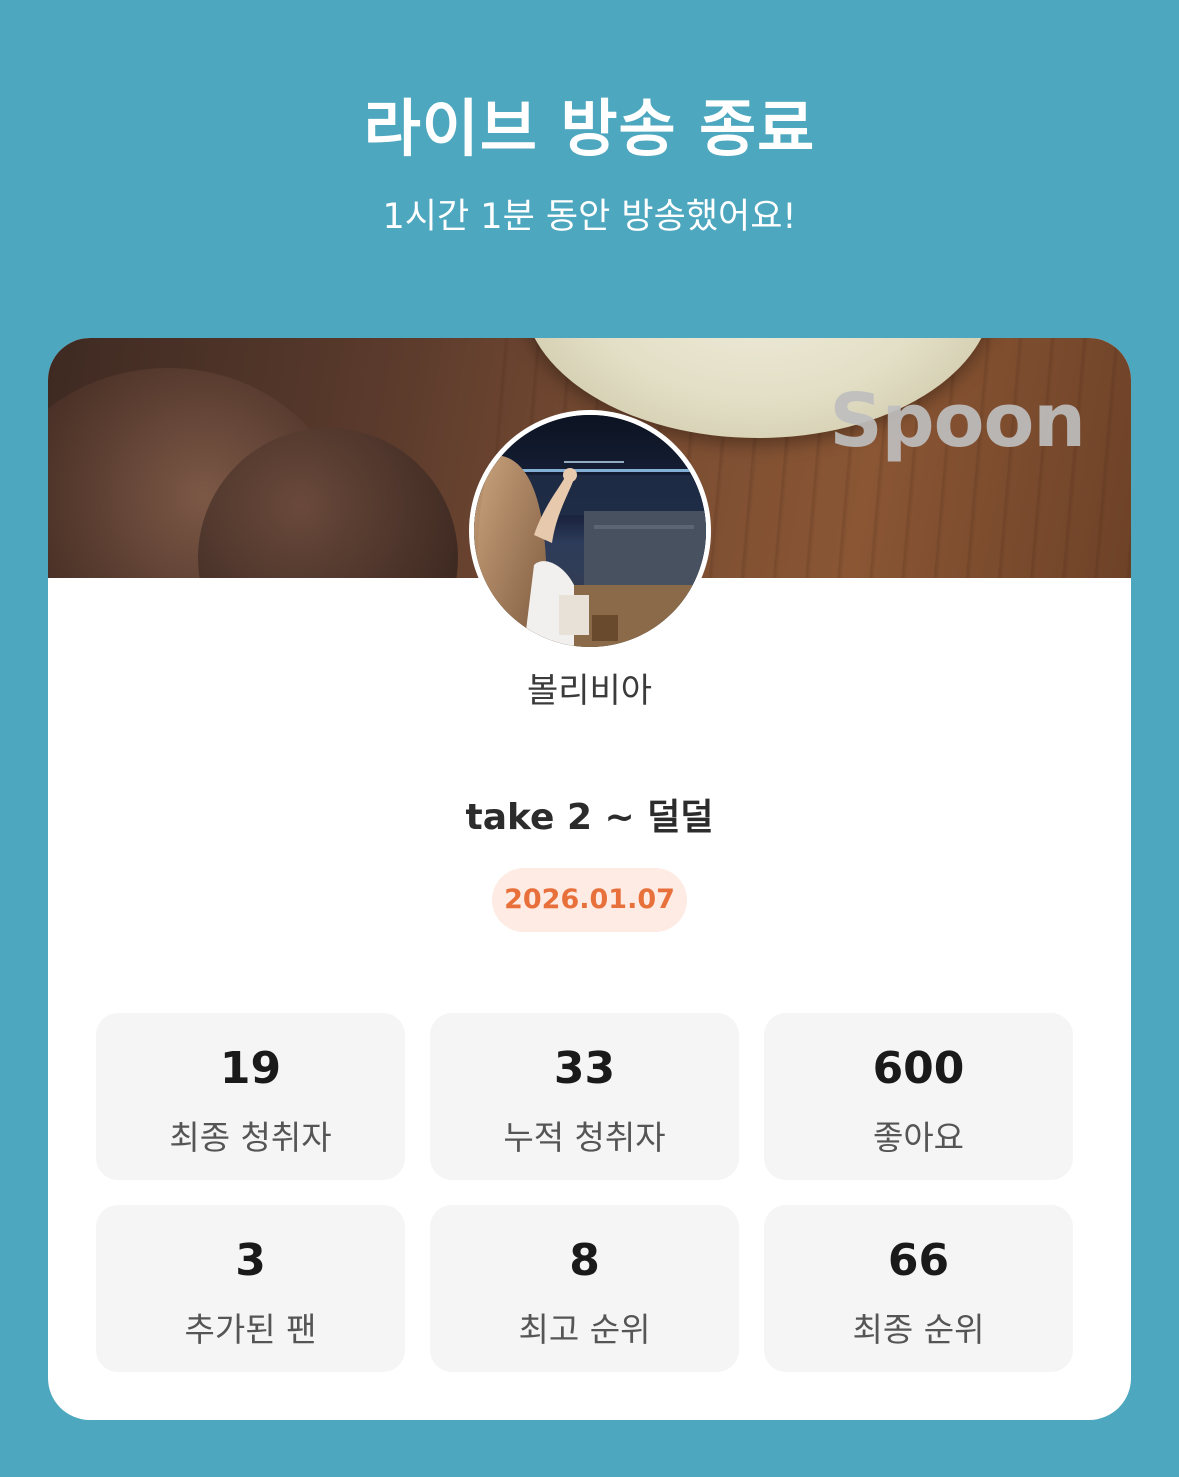 Image resolution: width=1179 pixels, height=1477 pixels. What do you see at coordinates (250, 1329) in the screenshot?
I see `stat-label: 추가된 팬` at bounding box center [250, 1329].